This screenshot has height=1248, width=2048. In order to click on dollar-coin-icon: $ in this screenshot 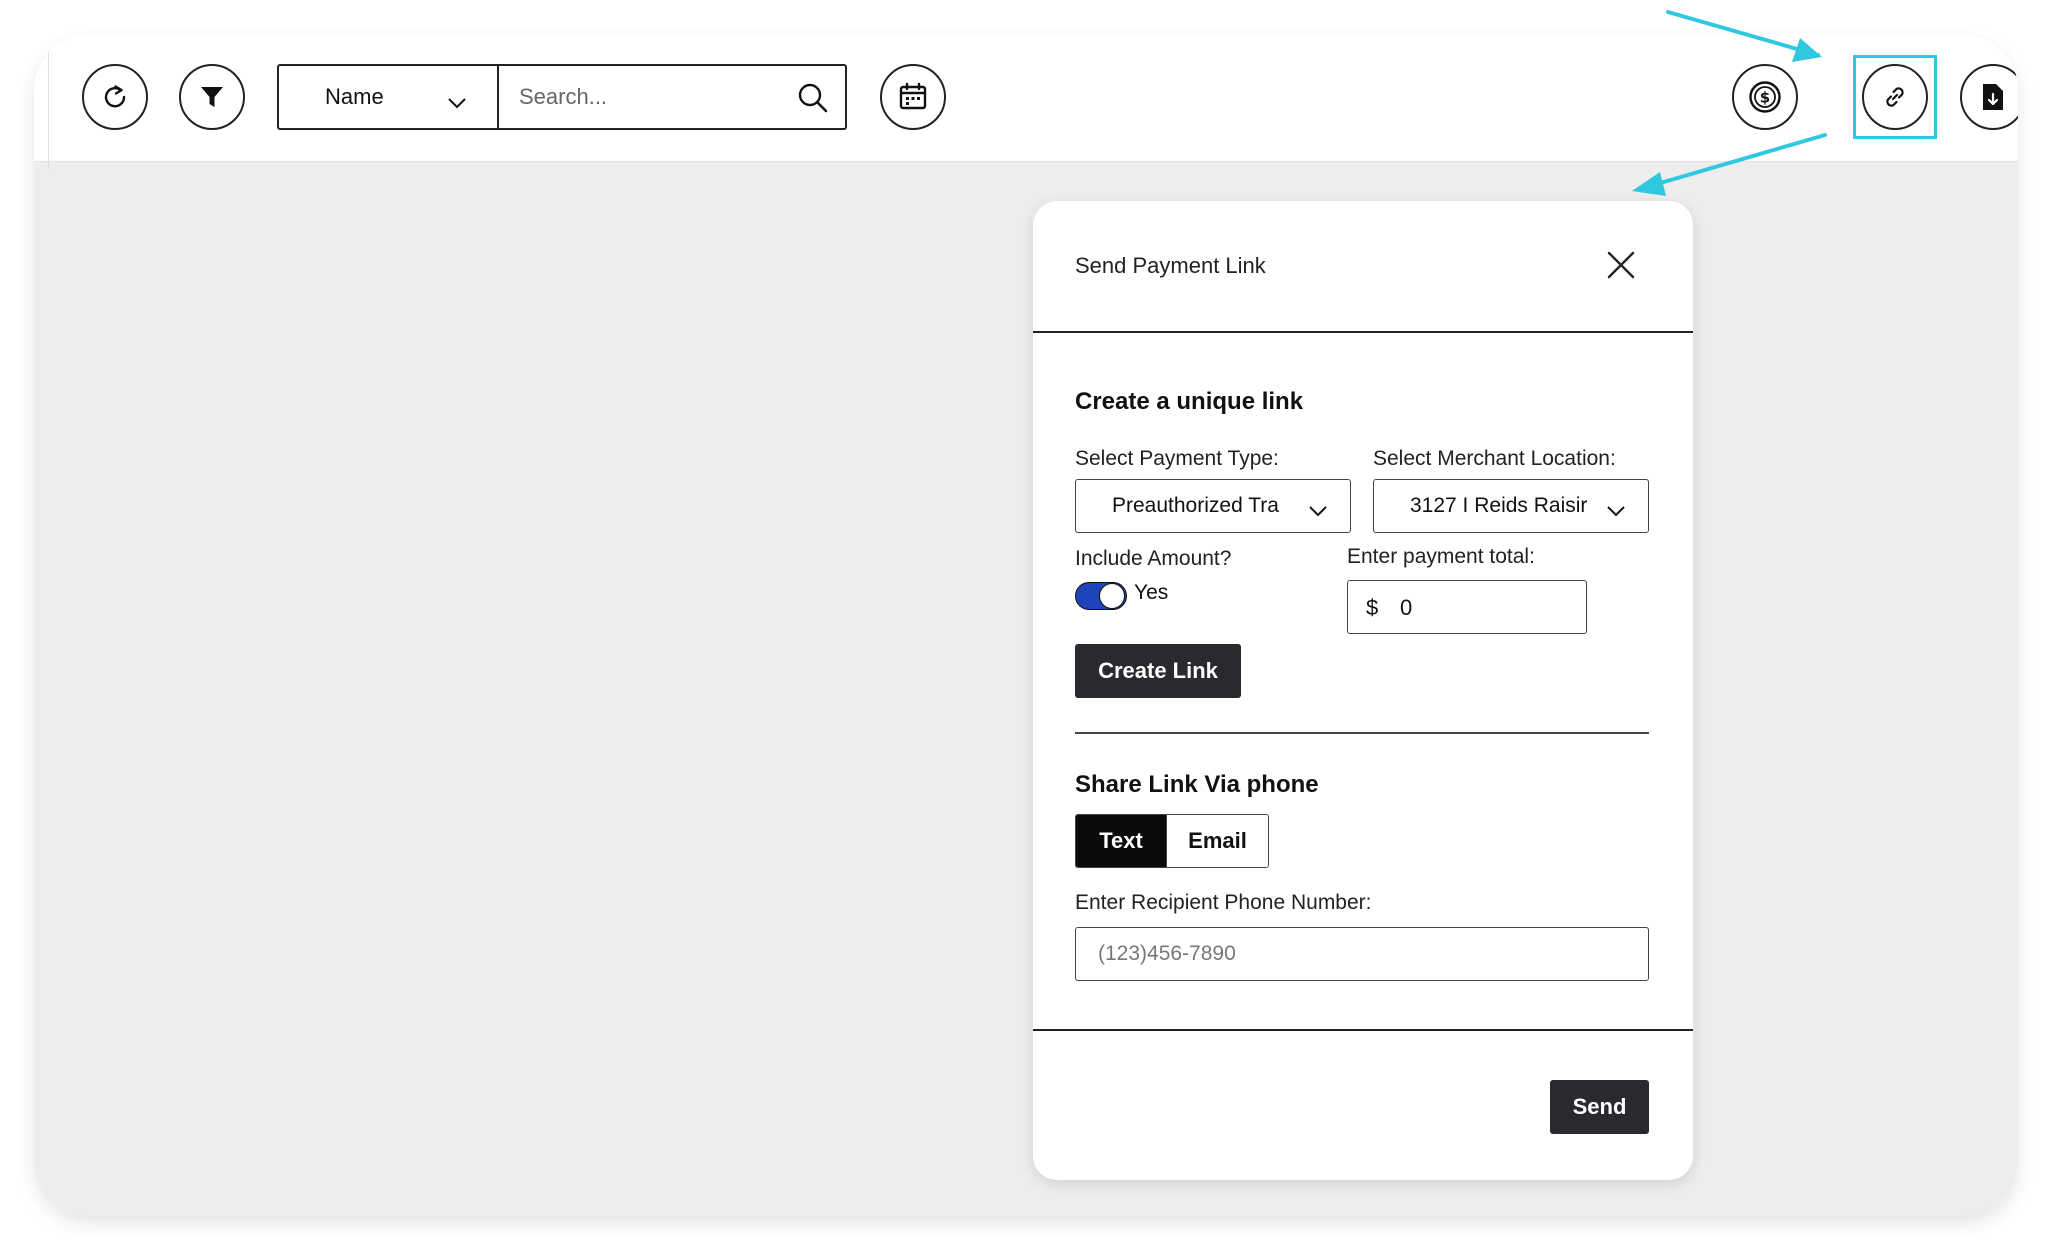, I will do `click(1765, 97)`.